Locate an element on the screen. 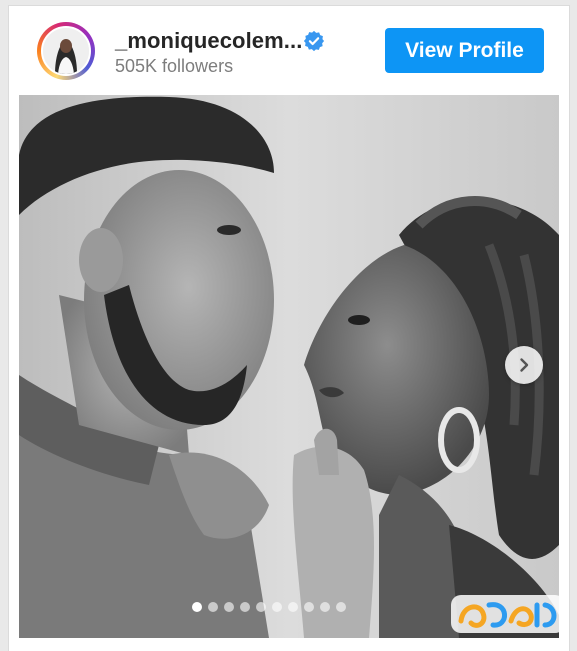 This screenshot has height=651, width=577. avatar-story-ring is located at coordinates (66, 51).